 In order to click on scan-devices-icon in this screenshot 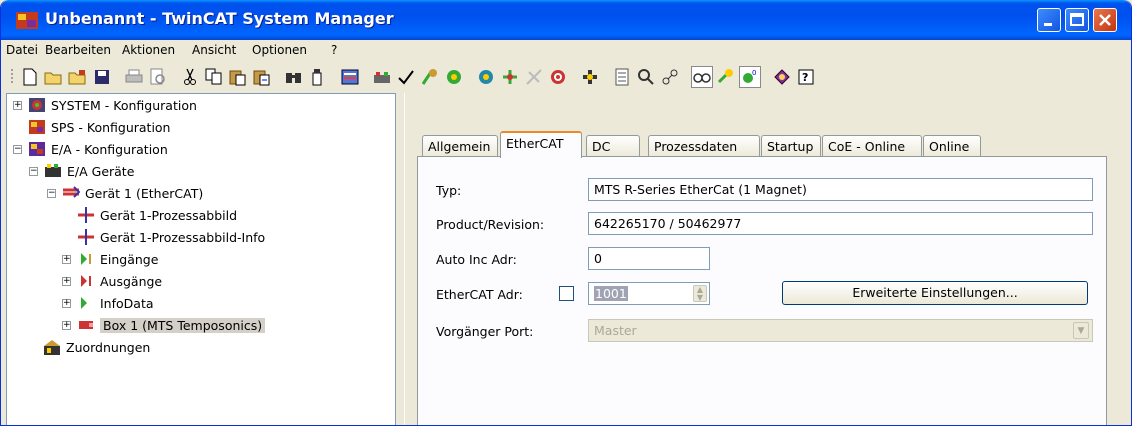, I will do `click(510, 77)`.